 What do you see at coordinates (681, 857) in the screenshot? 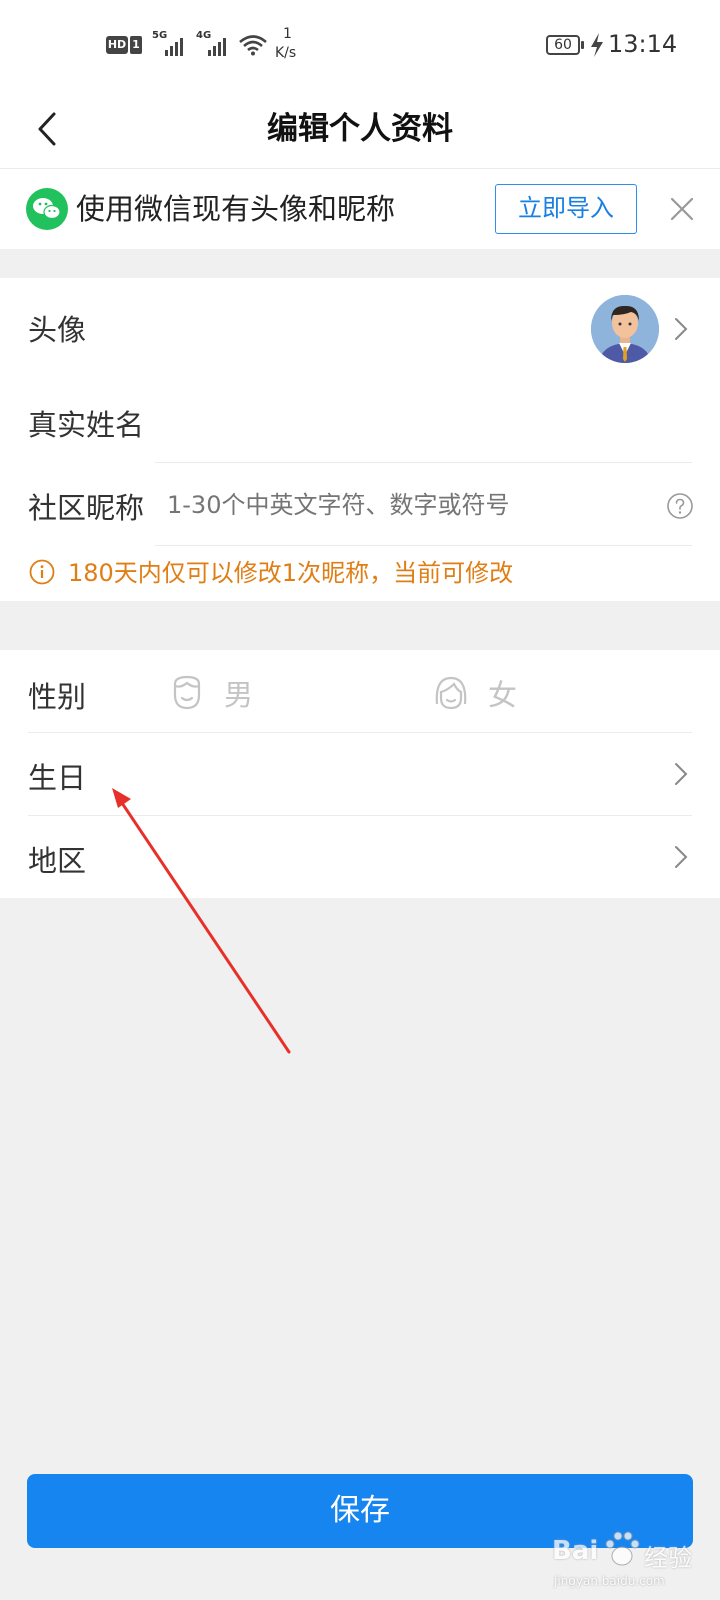
I see `region-chevron-right-icon` at bounding box center [681, 857].